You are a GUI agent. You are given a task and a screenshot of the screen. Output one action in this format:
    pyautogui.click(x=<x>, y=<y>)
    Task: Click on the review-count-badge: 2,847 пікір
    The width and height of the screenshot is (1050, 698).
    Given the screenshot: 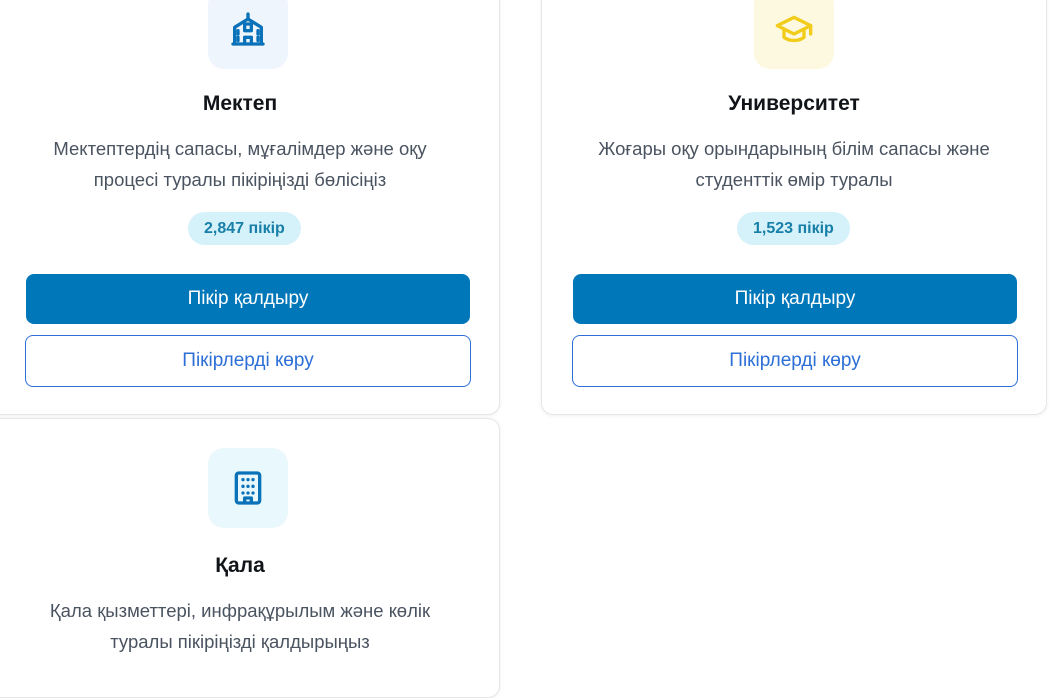 What is the action you would take?
    pyautogui.click(x=244, y=228)
    